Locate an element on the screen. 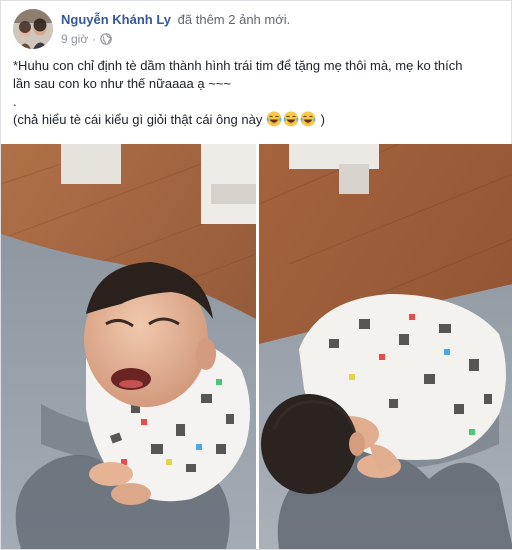 The height and width of the screenshot is (550, 512). globe-icon is located at coordinates (106, 39).